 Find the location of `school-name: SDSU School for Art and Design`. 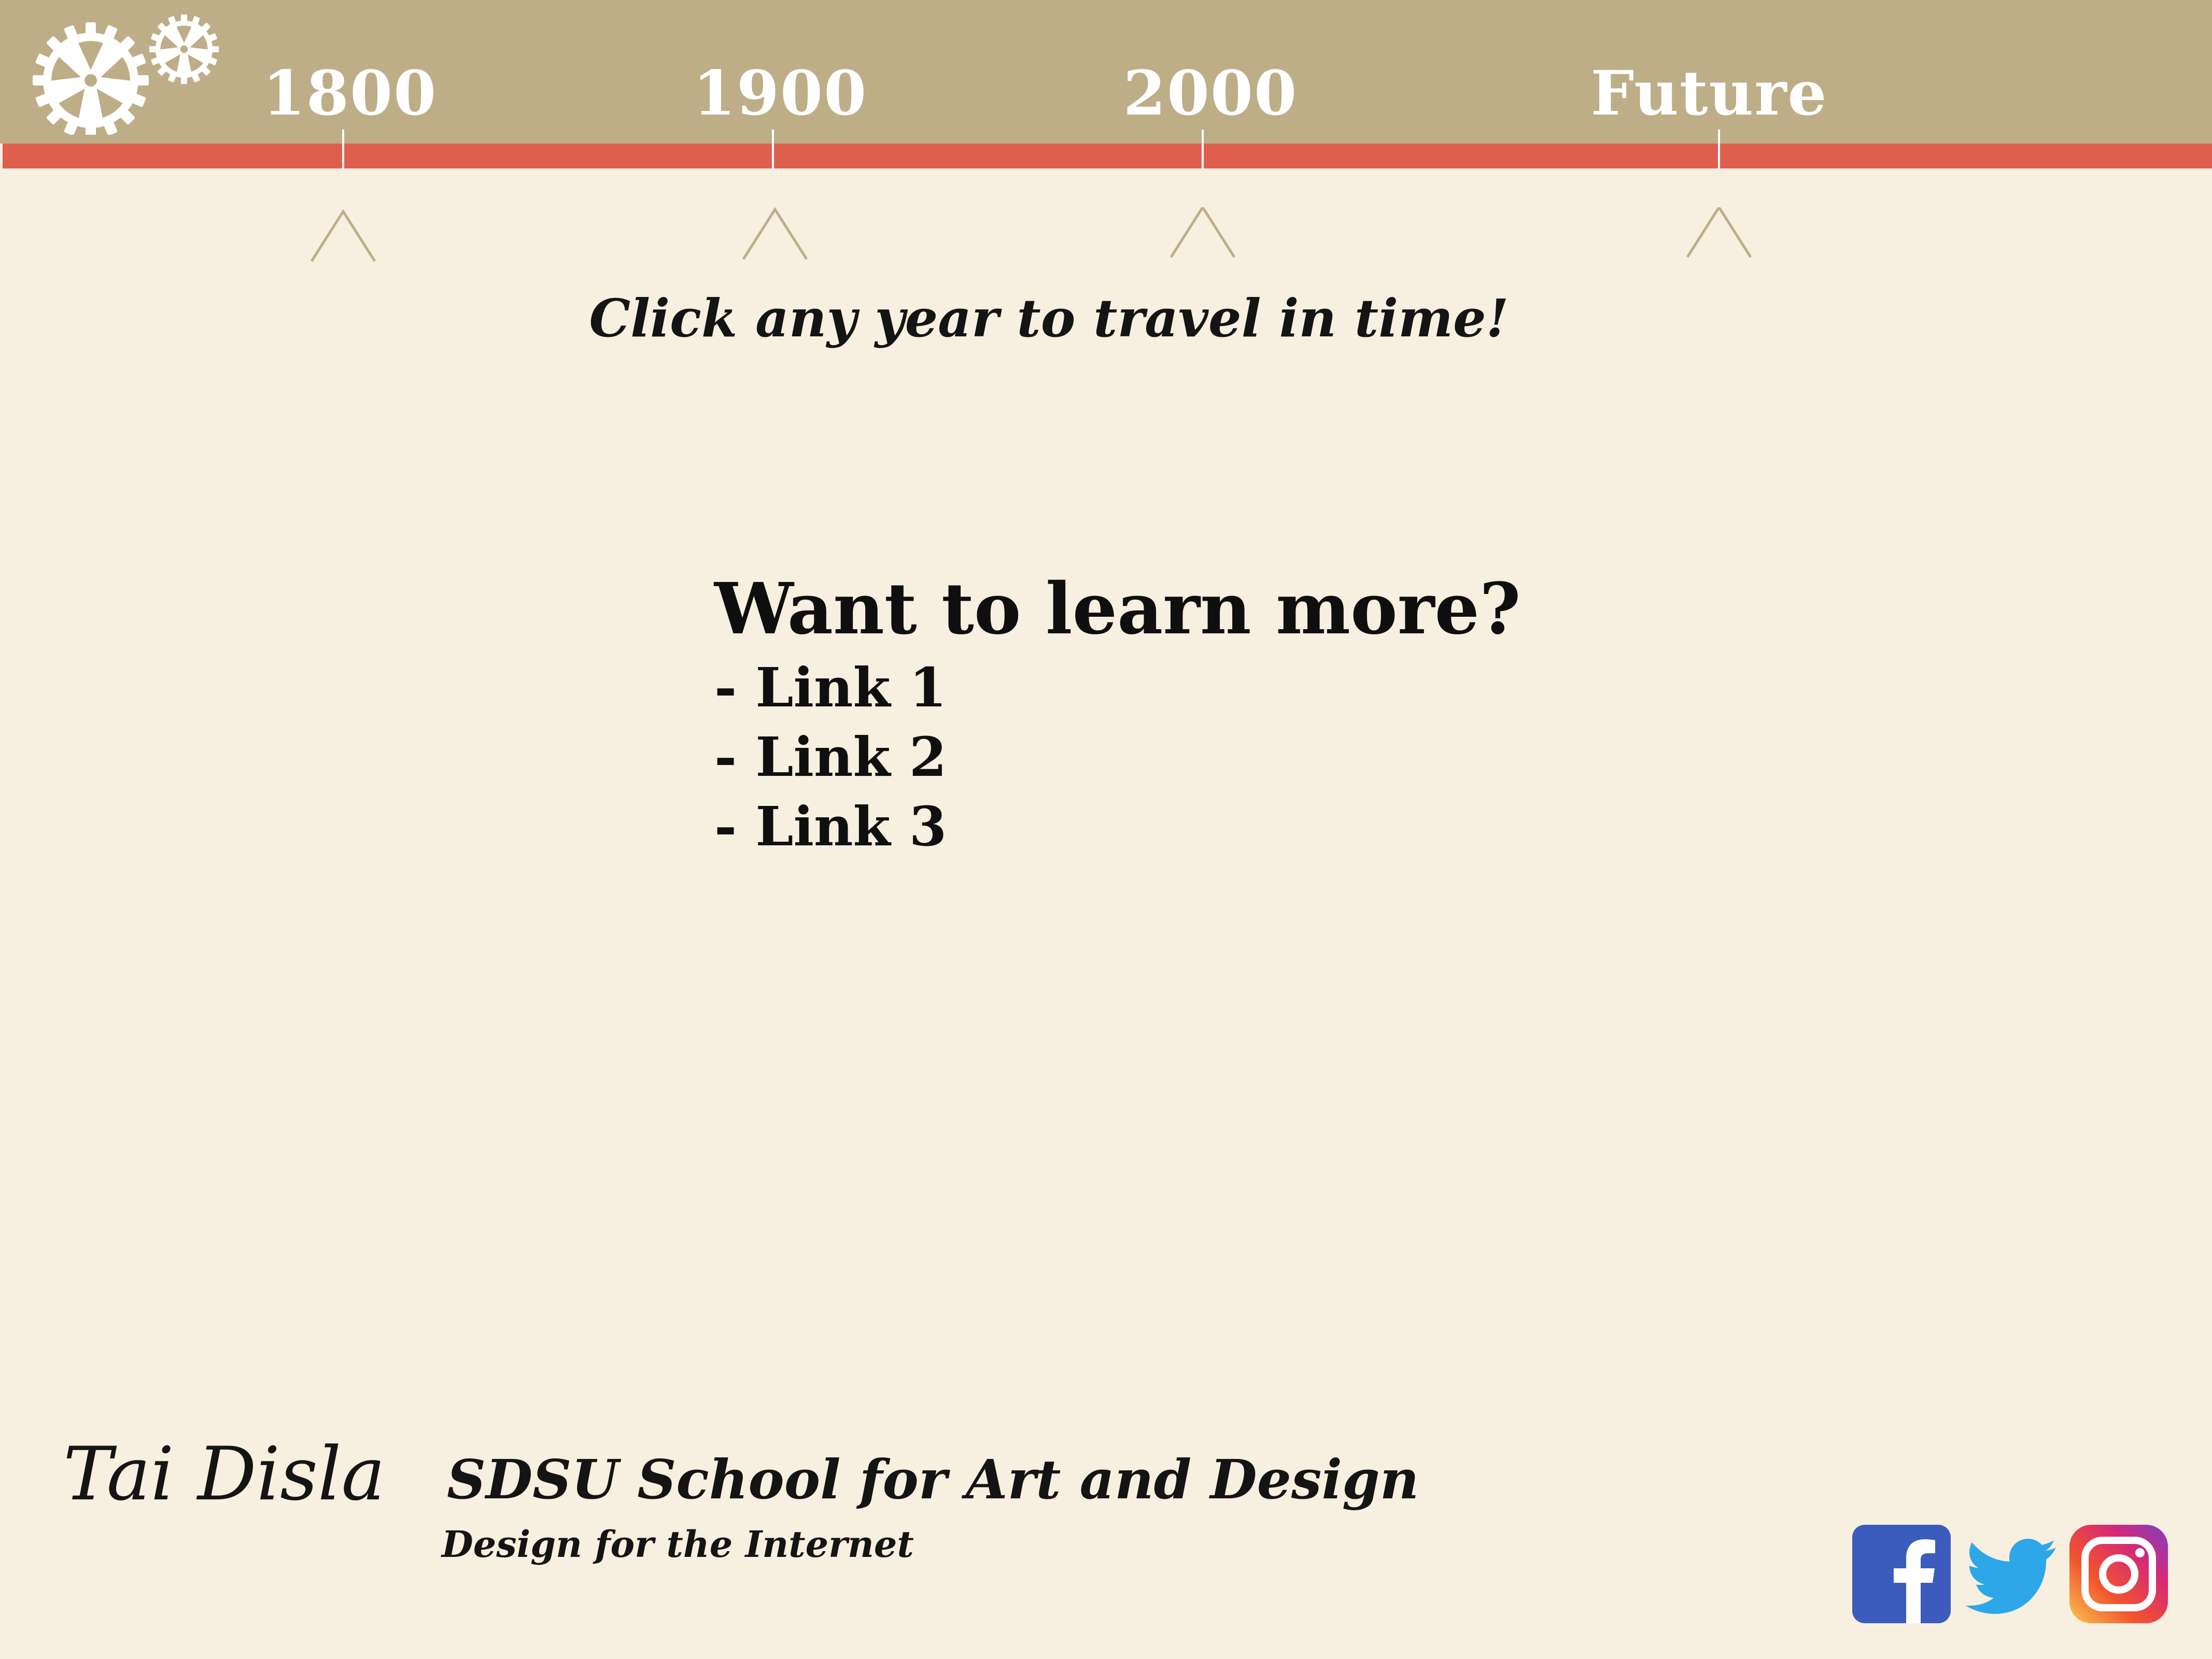

school-name: SDSU School for Art and Design is located at coordinates (933, 1479).